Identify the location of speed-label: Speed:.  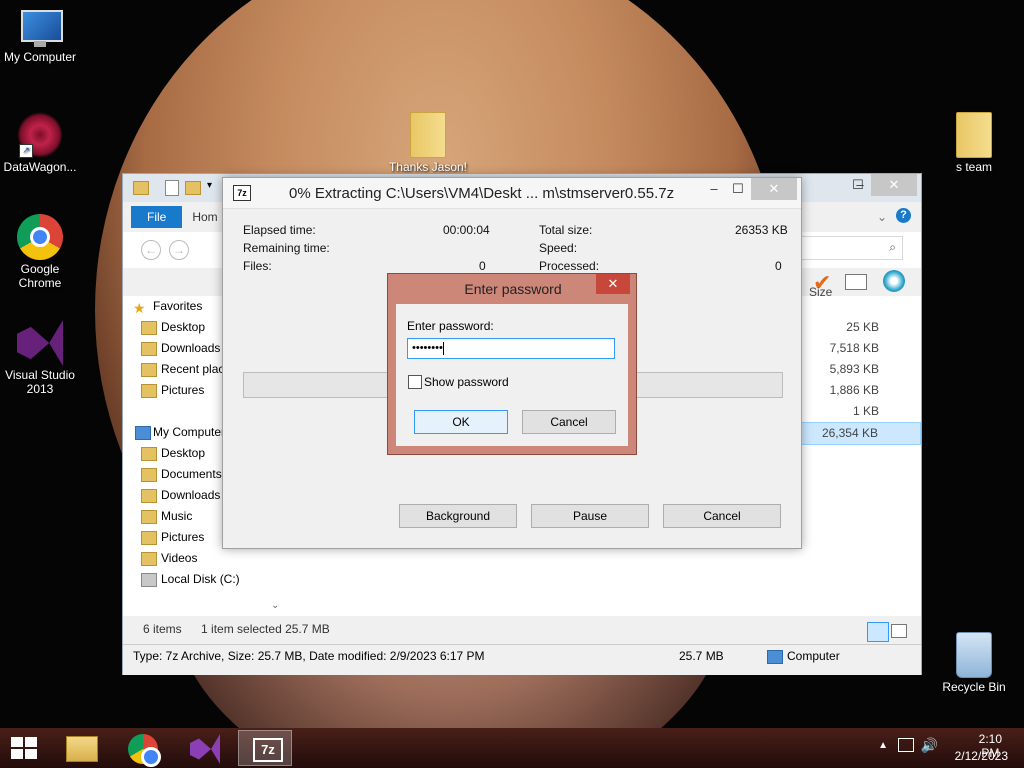
(558, 248).